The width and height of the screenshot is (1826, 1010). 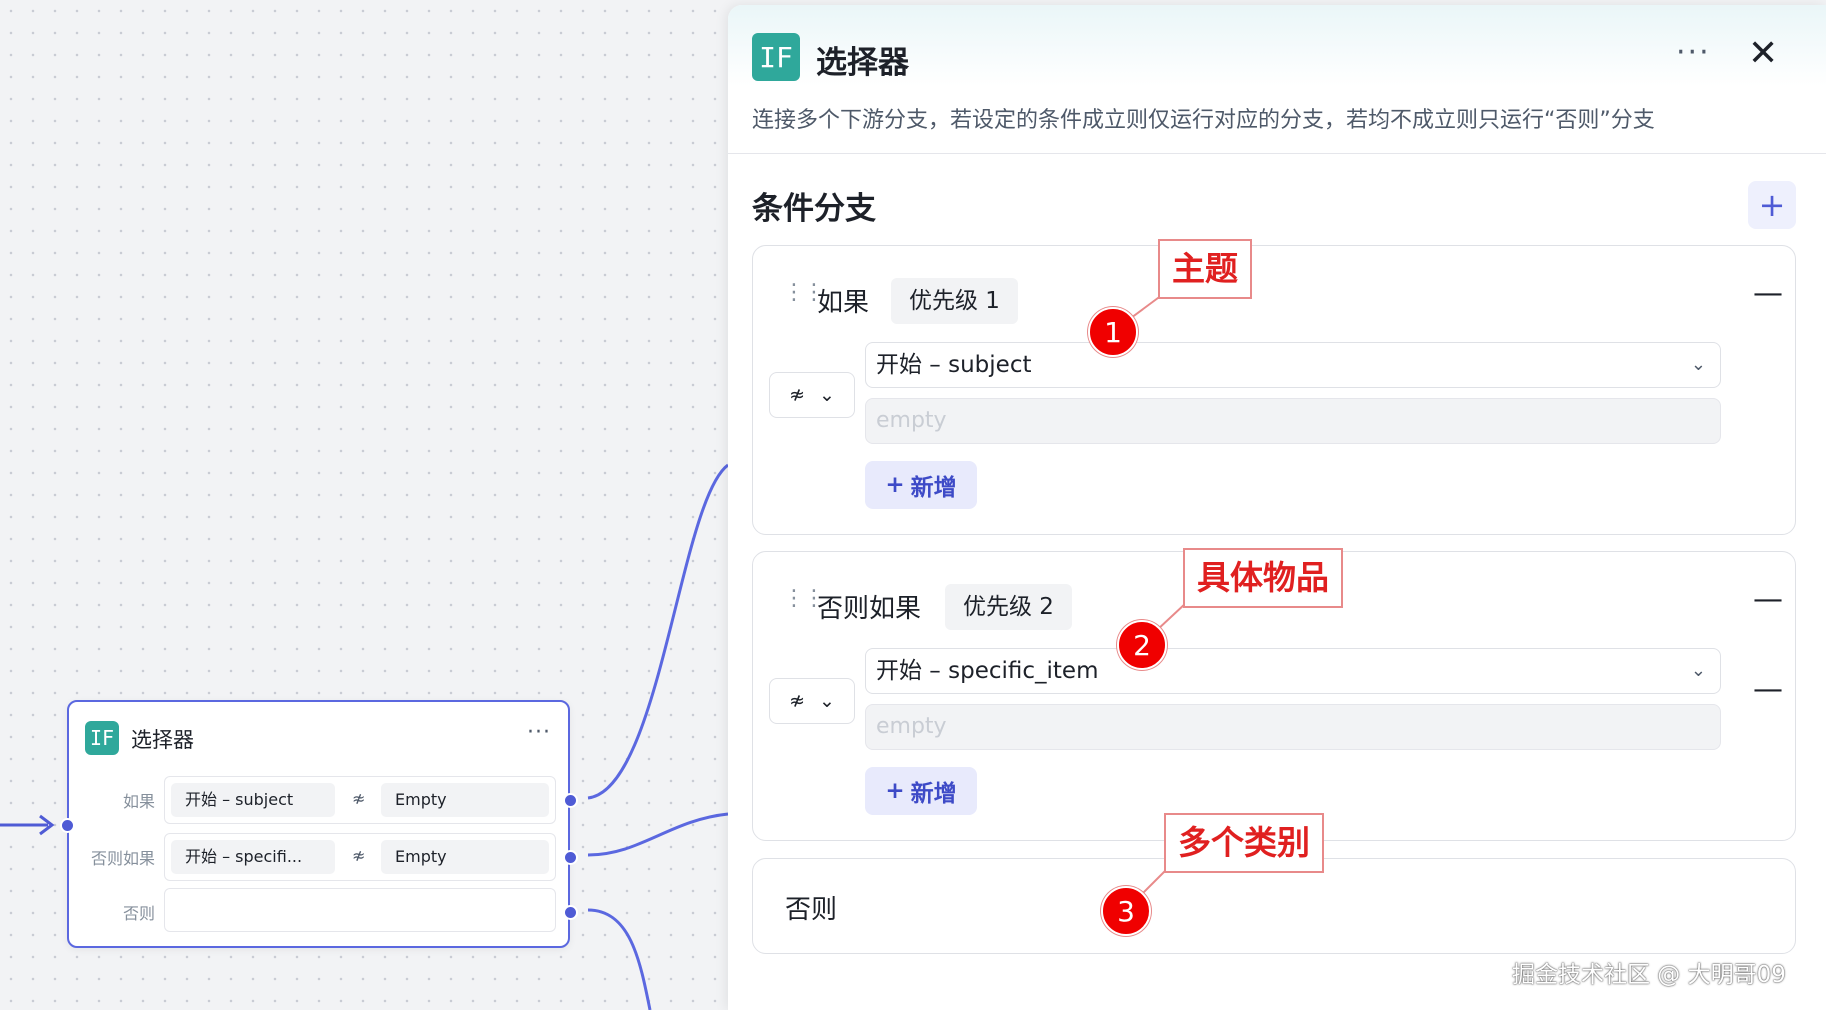 What do you see at coordinates (1149, 602) in the screenshot?
I see `annotation-lines` at bounding box center [1149, 602].